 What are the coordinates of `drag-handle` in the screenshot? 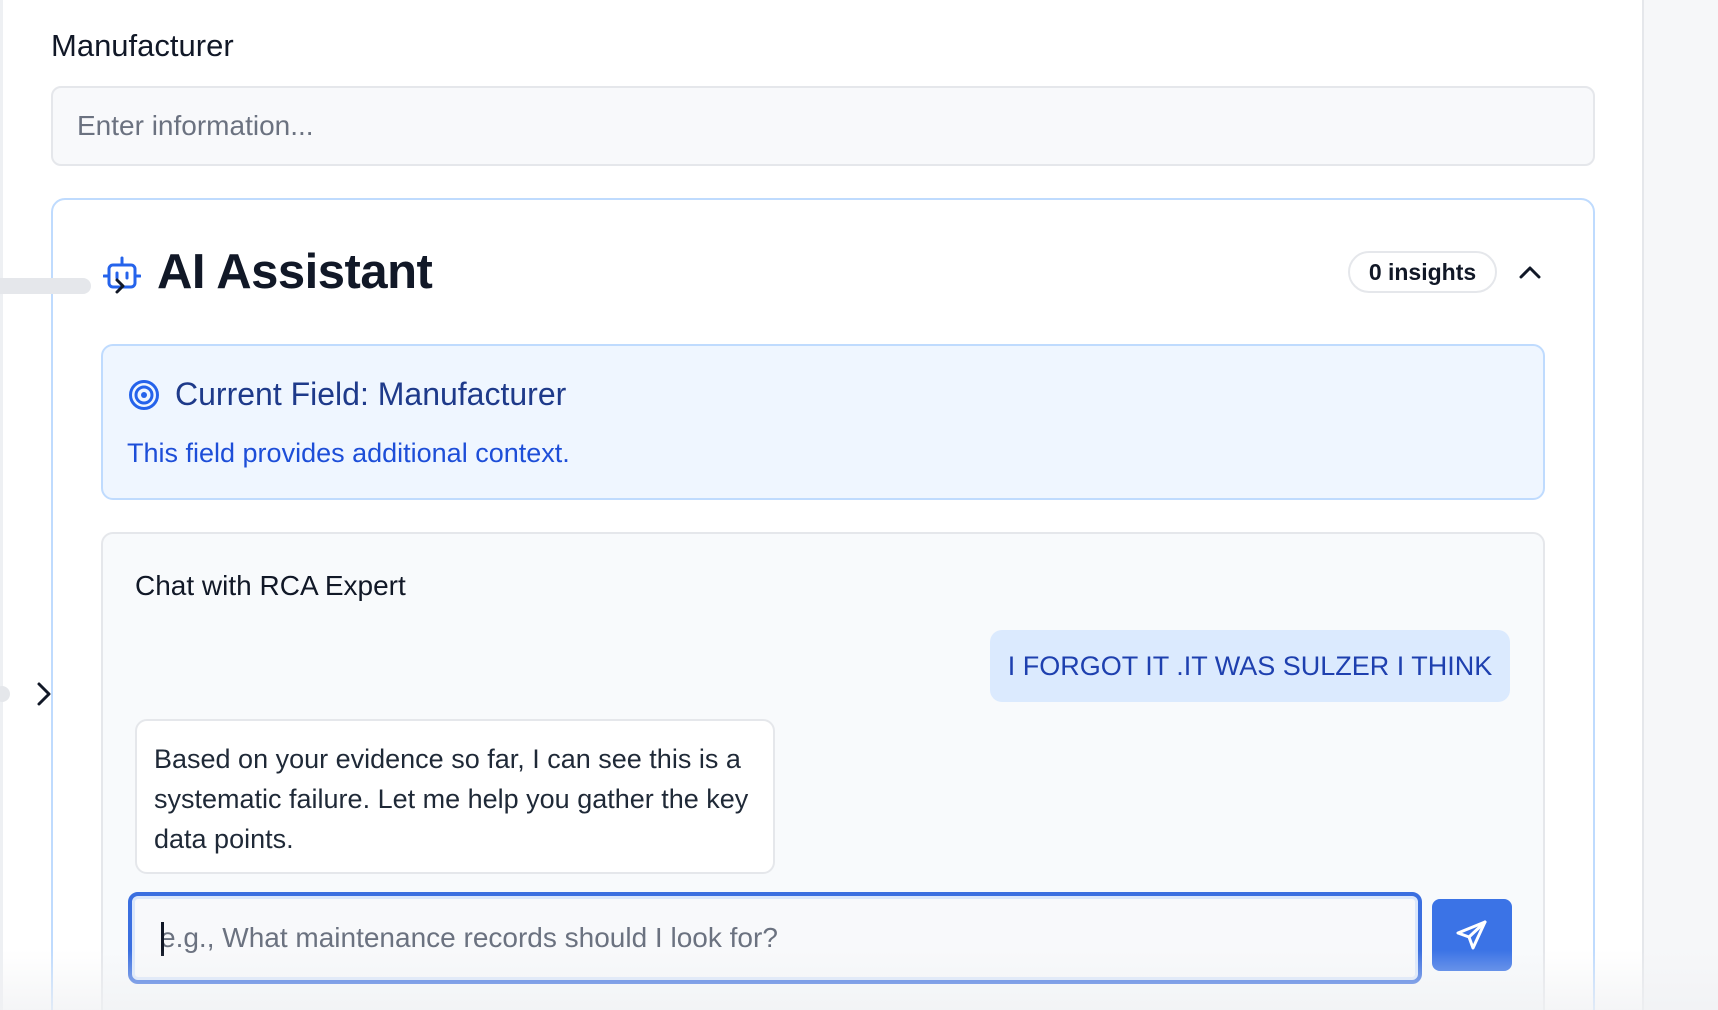 It's located at (45, 286).